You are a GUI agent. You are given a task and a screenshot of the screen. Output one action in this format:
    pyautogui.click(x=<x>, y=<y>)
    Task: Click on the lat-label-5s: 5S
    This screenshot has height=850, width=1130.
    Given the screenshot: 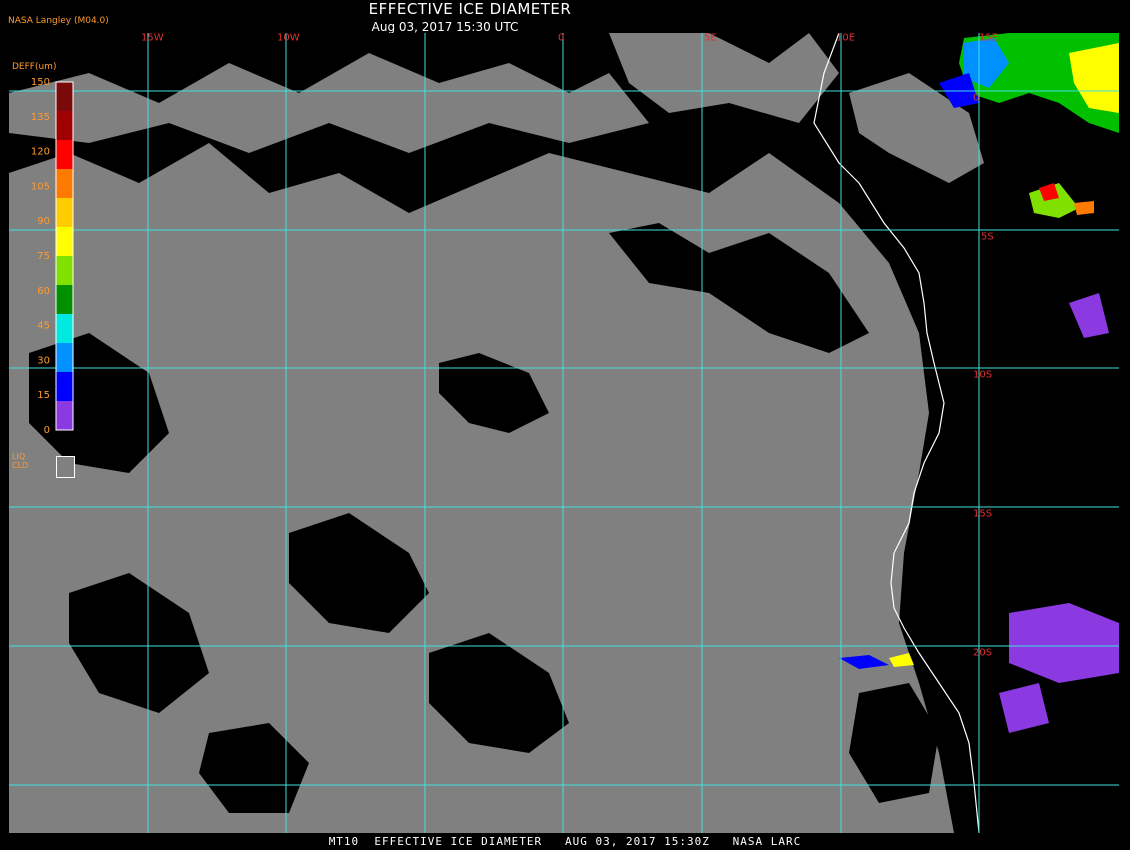 What is the action you would take?
    pyautogui.click(x=987, y=236)
    